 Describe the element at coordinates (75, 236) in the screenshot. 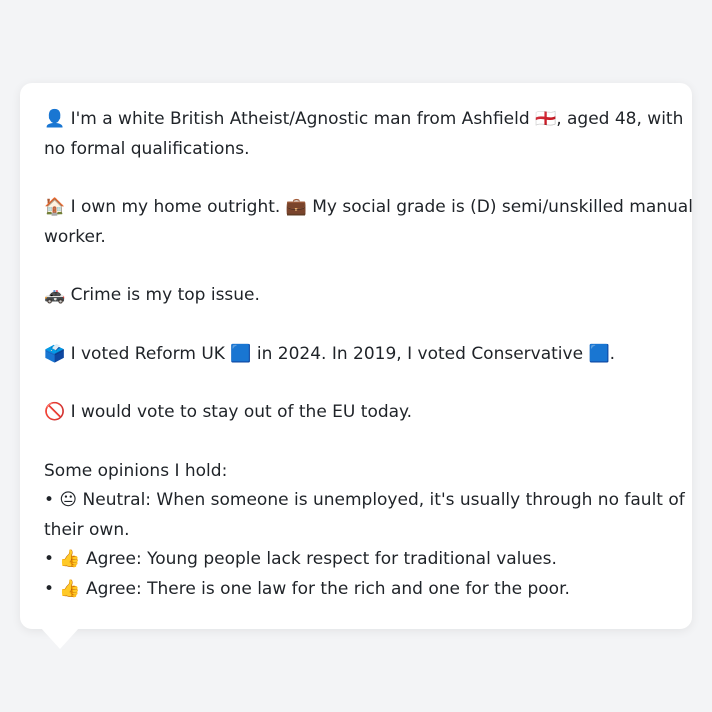

I see `home-text-cont: worker.` at that location.